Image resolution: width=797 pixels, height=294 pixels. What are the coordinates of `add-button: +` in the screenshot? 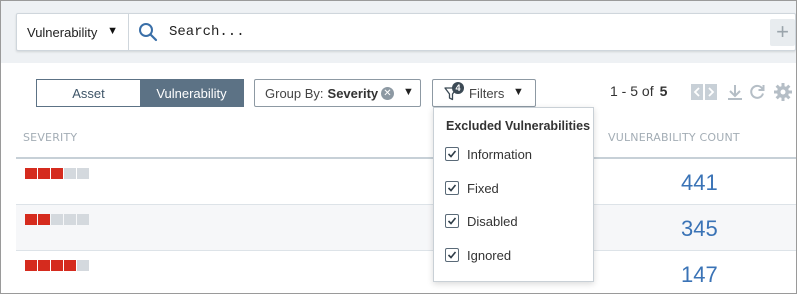 It's located at (782, 32).